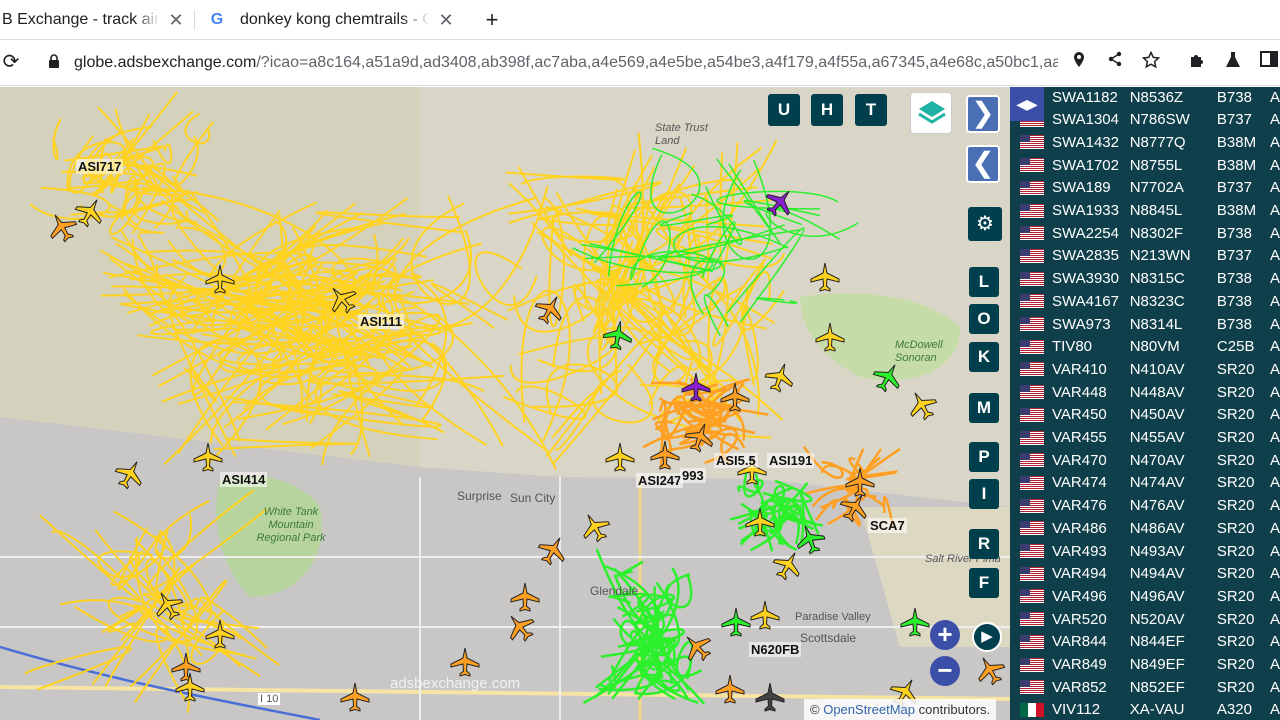 Image resolution: width=1280 pixels, height=720 pixels. I want to click on button-f: F, so click(984, 583).